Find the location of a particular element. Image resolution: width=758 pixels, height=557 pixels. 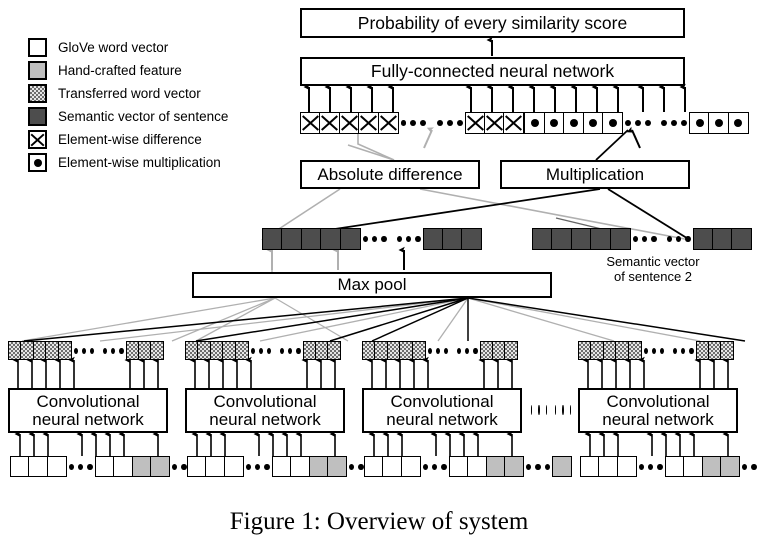

legend-label: Hand-crafted feature is located at coordinates (120, 70).